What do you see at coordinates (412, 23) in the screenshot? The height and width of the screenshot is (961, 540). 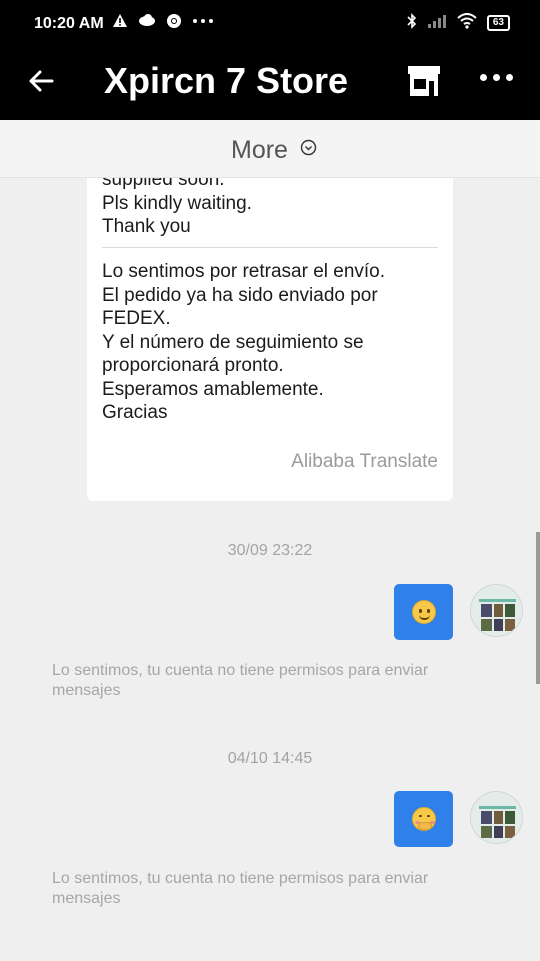 I see `bluetooth-icon` at bounding box center [412, 23].